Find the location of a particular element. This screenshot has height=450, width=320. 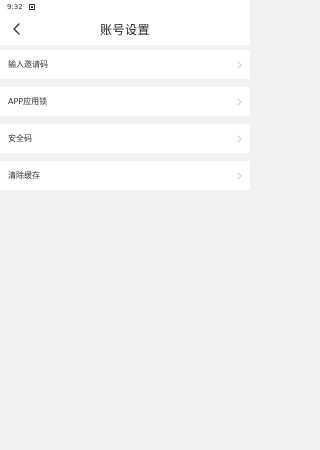

back-button is located at coordinates (17, 29).